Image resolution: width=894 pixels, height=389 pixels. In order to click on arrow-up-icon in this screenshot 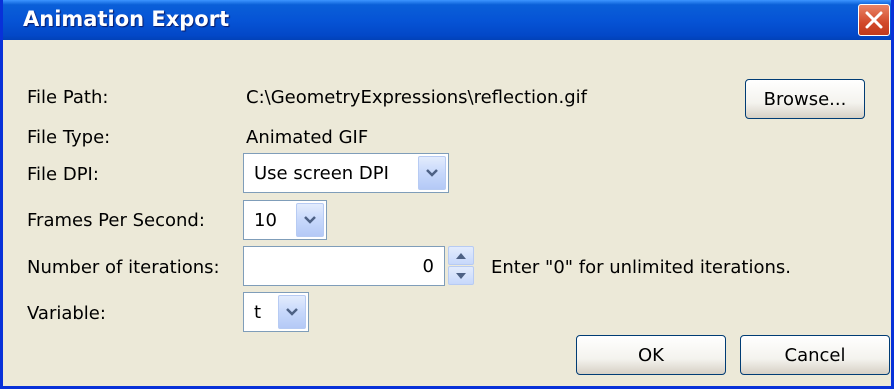, I will do `click(461, 256)`.